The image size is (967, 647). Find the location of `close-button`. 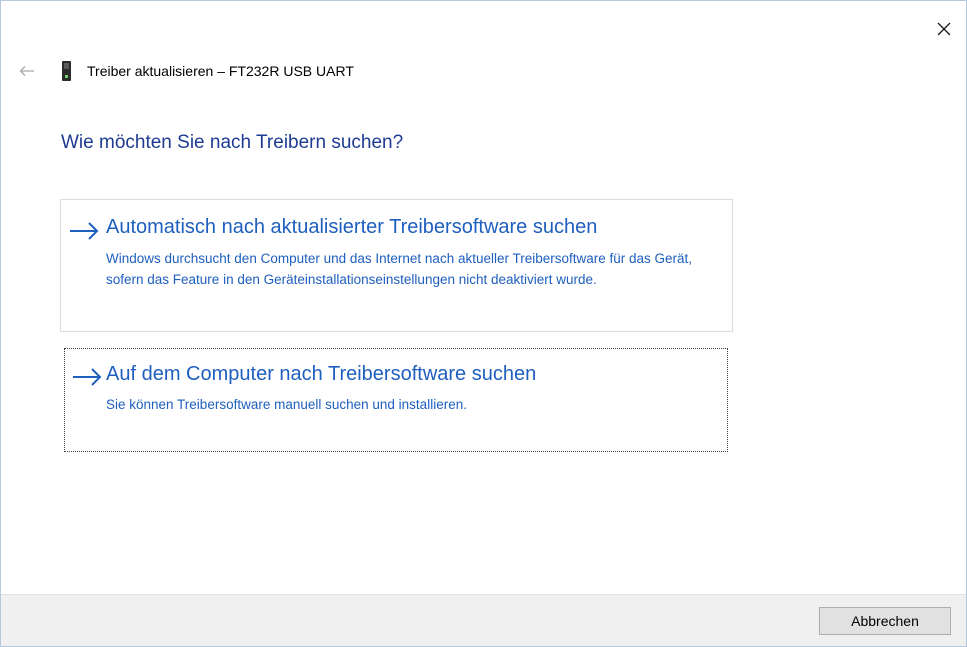

close-button is located at coordinates (944, 29).